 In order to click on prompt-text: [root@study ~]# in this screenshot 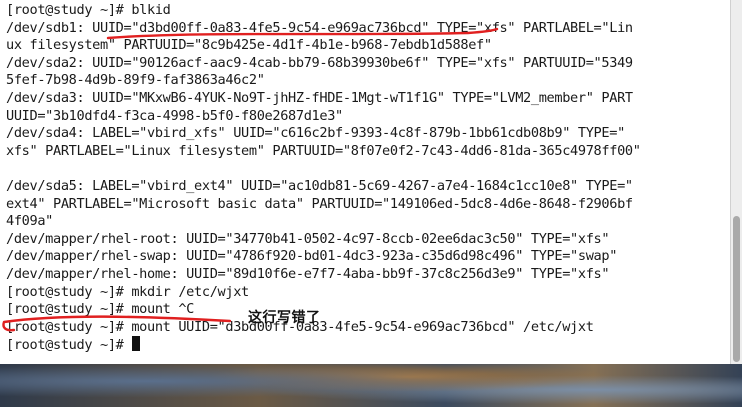, I will do `click(69, 345)`.